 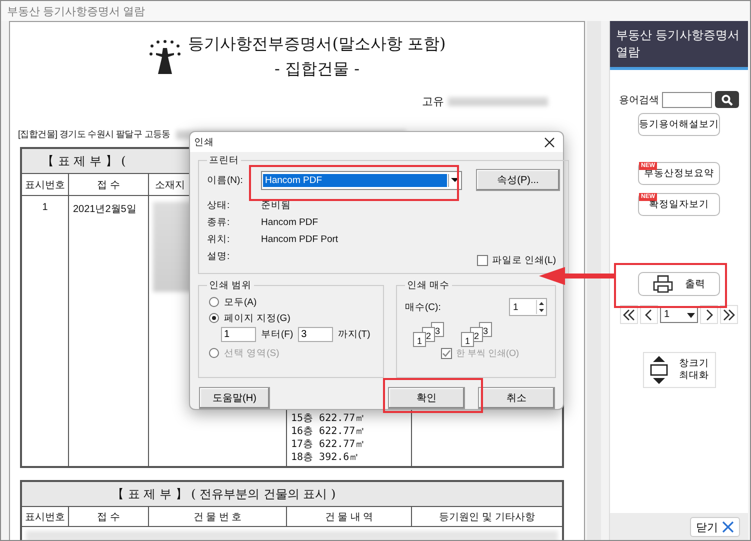 I want to click on print-to-file-checkbox: 파일로 인쇄(L), so click(x=516, y=260).